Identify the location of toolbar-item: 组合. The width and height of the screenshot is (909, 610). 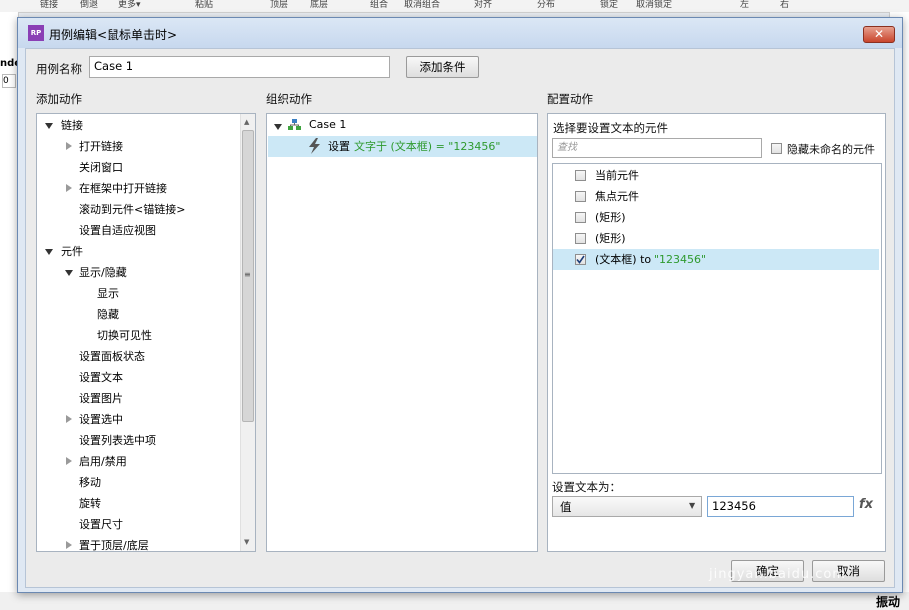
(379, 5).